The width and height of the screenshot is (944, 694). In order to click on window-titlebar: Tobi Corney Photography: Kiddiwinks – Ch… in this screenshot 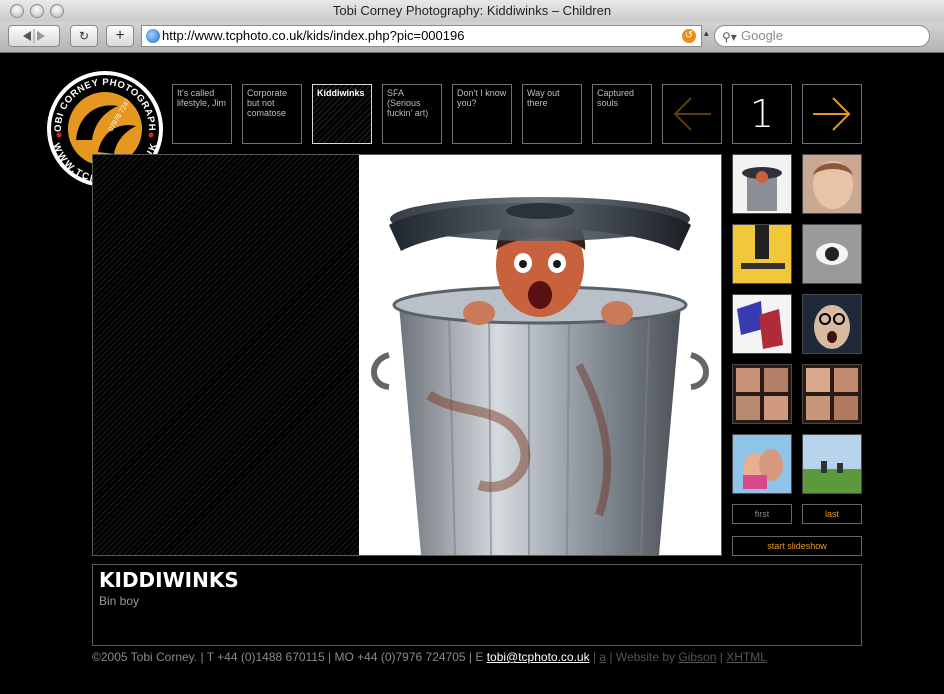, I will do `click(472, 11)`.